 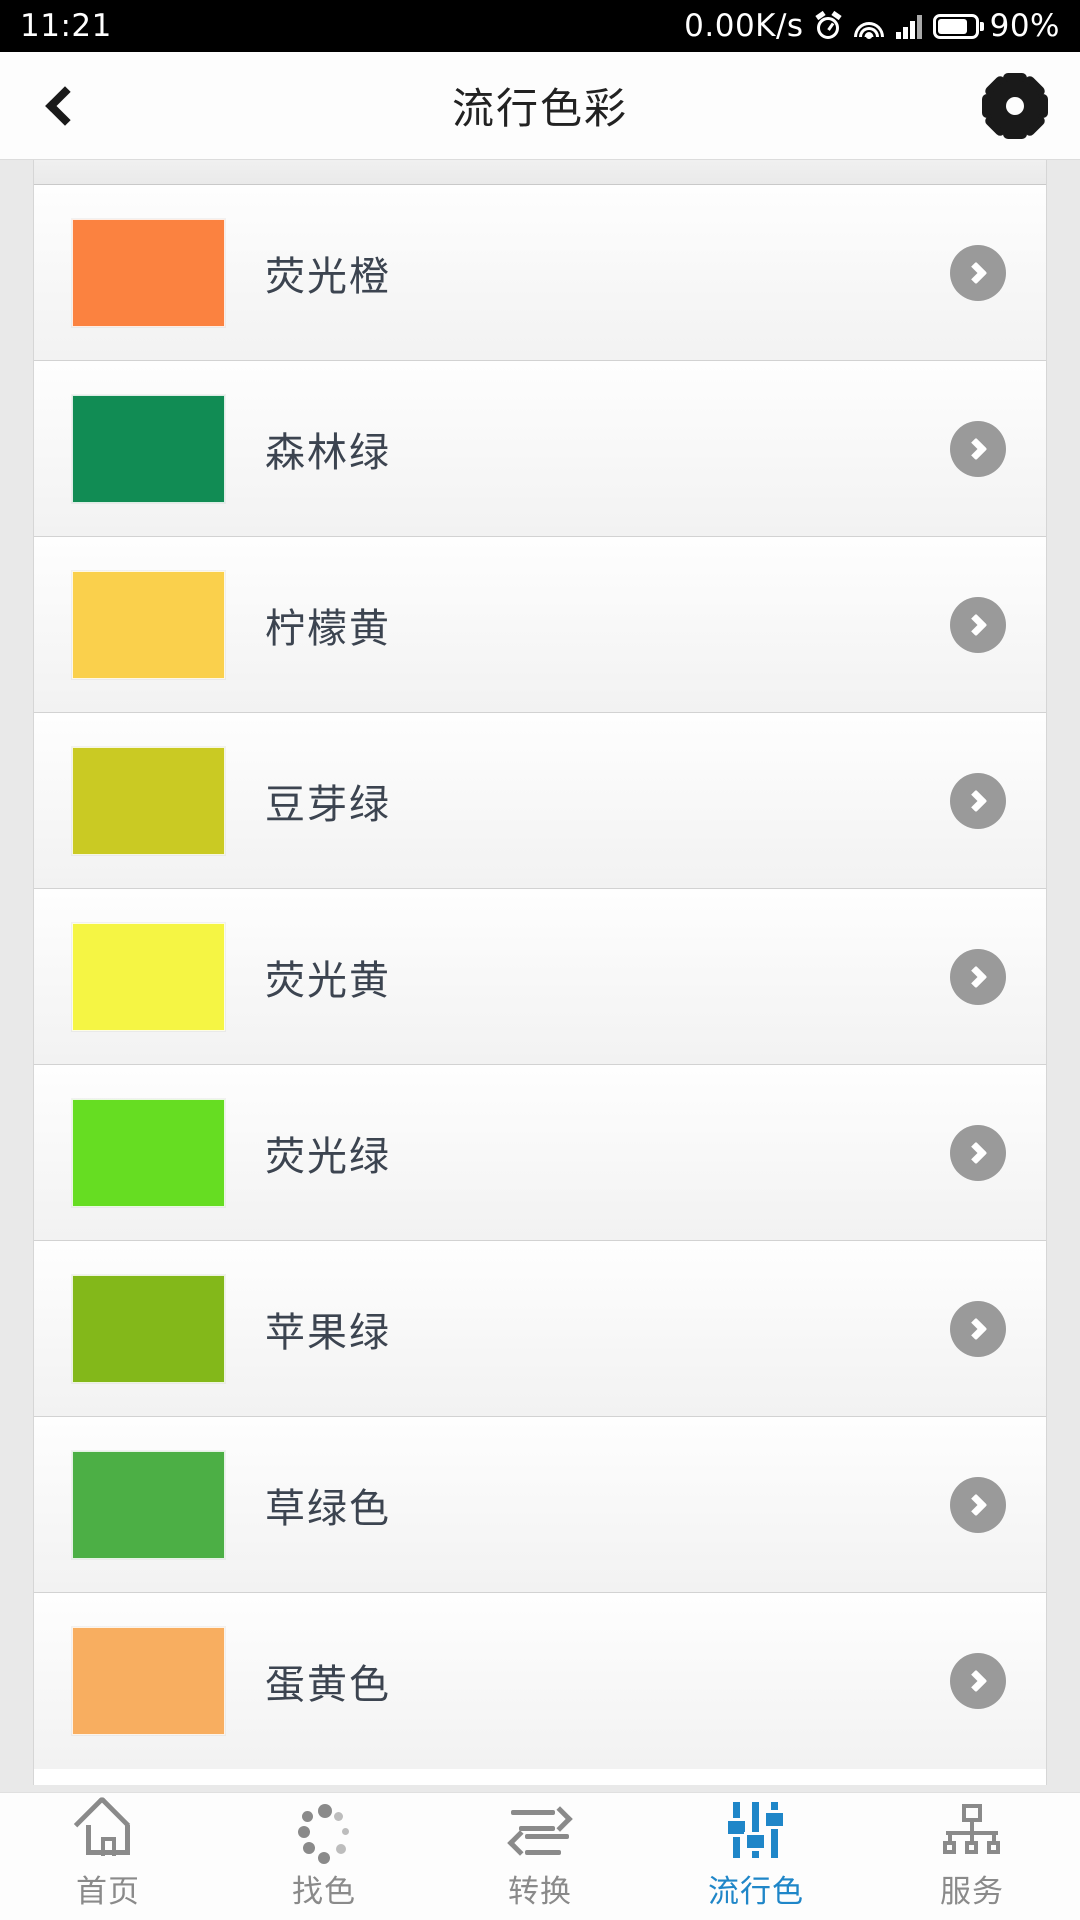 I want to click on status-bar: 11:21 0.00K/s 90%, so click(x=540, y=26).